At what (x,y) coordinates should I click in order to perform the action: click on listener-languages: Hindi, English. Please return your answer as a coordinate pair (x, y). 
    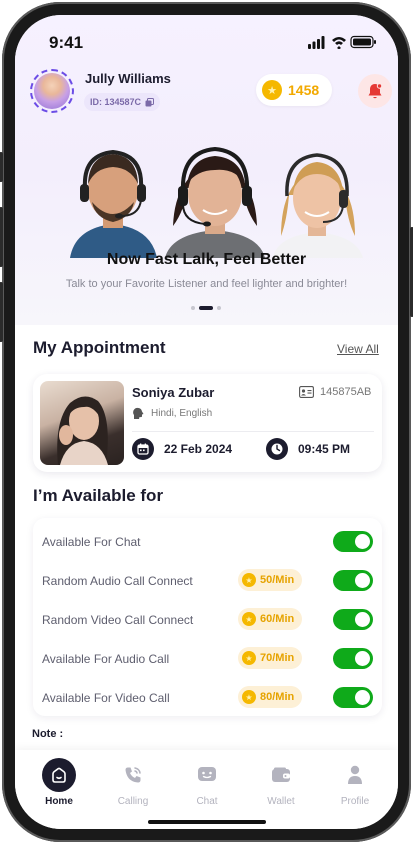
    Looking at the image, I should click on (172, 413).